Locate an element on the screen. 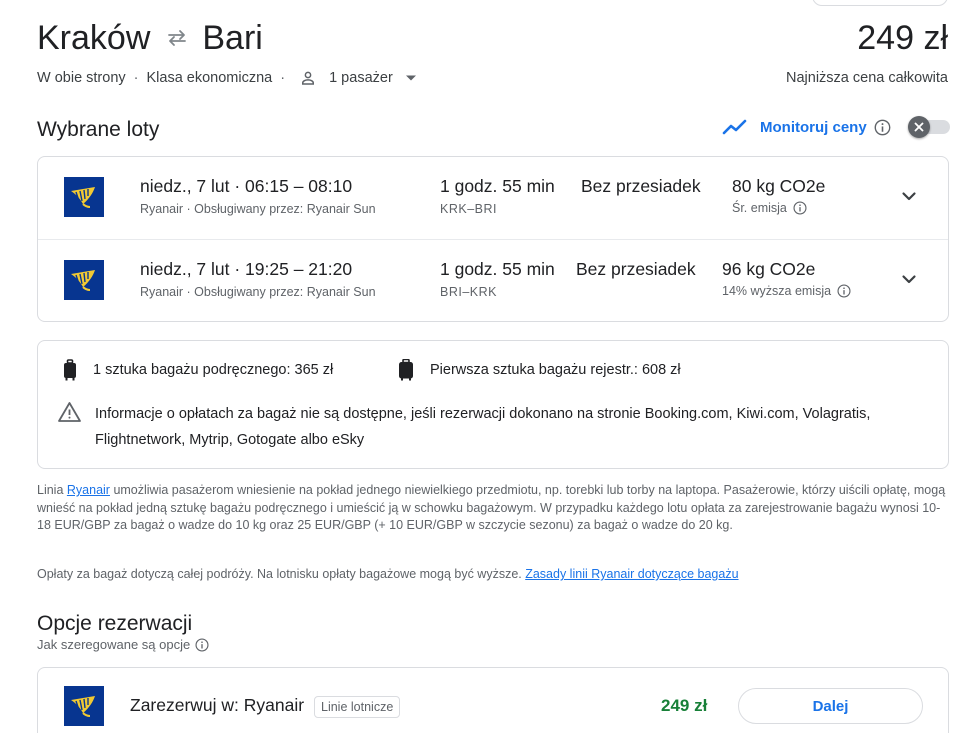 This screenshot has height=733, width=978. lowest-price-note: Najniższa cena całkowita is located at coordinates (867, 78).